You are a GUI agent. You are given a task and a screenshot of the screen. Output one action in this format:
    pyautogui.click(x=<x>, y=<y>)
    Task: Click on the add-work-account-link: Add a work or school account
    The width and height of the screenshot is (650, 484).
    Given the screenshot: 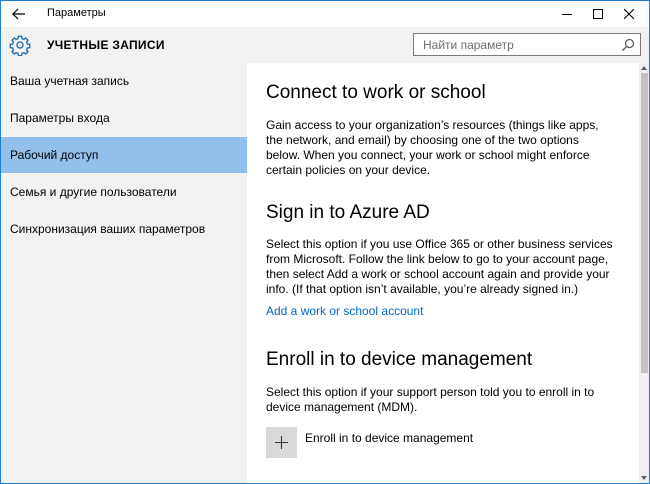 What is the action you would take?
    pyautogui.click(x=344, y=311)
    